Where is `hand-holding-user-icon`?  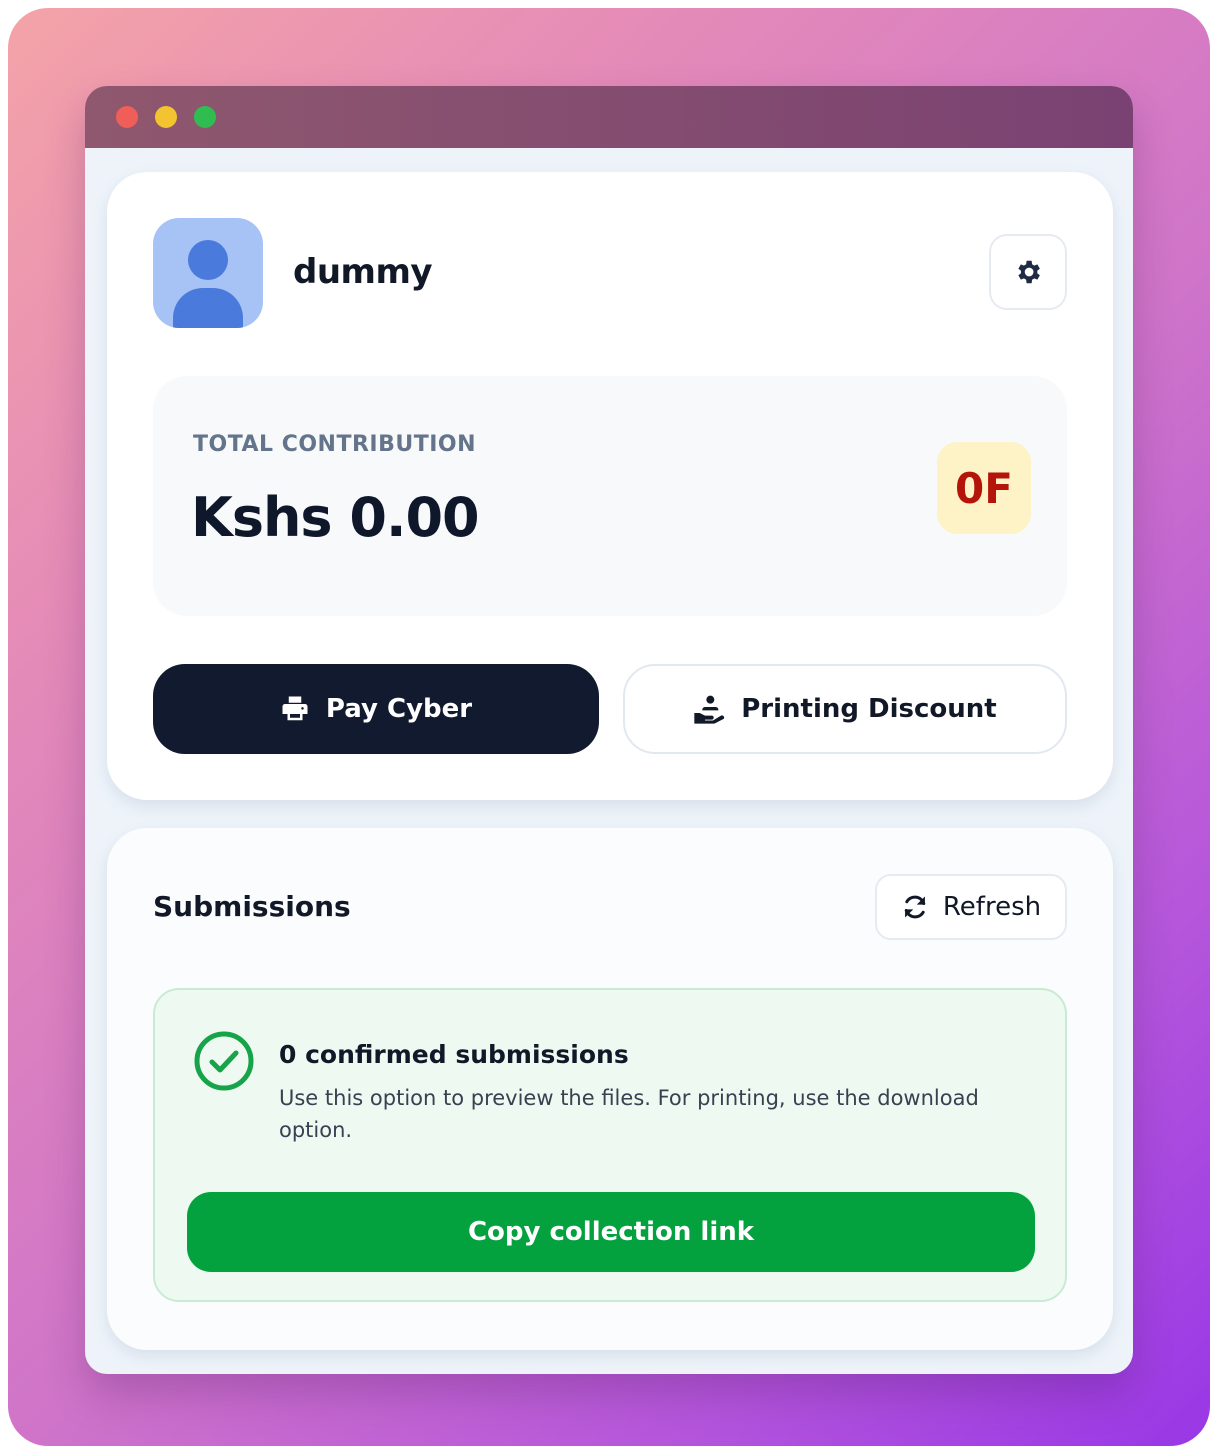 hand-holding-user-icon is located at coordinates (709, 709).